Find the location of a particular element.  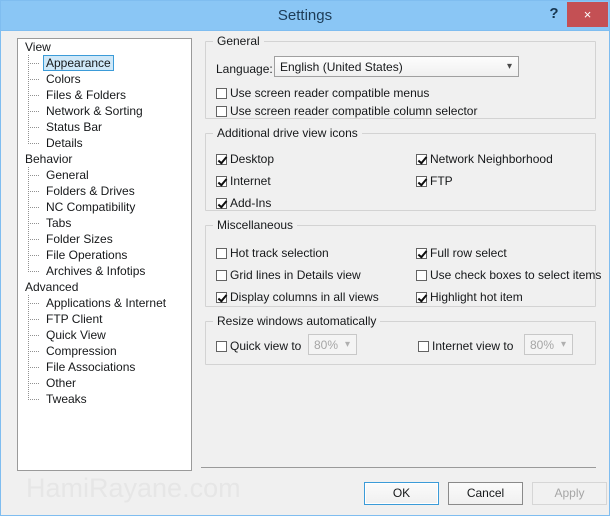

checkbox-label: Internet view to is located at coordinates (473, 346).